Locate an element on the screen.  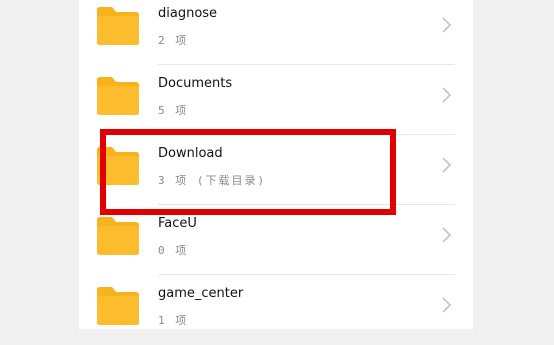
folder-row-faceu: FaceU 0 项 is located at coordinates (276, 240).